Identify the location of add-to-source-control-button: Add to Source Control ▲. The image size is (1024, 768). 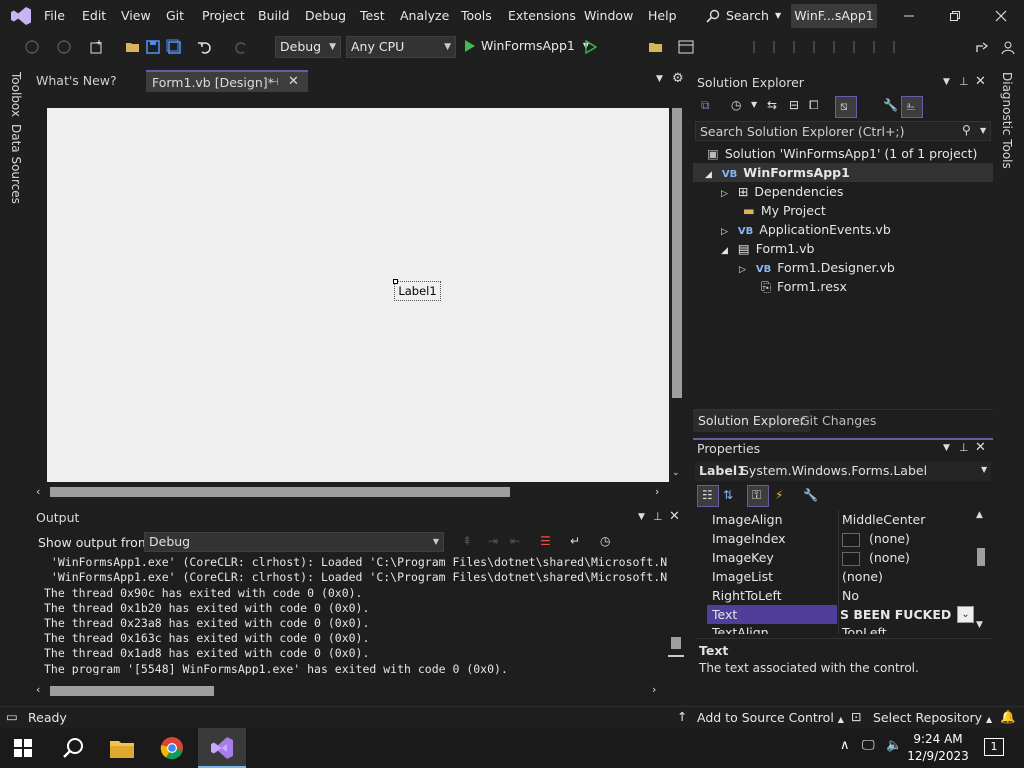
(770, 717).